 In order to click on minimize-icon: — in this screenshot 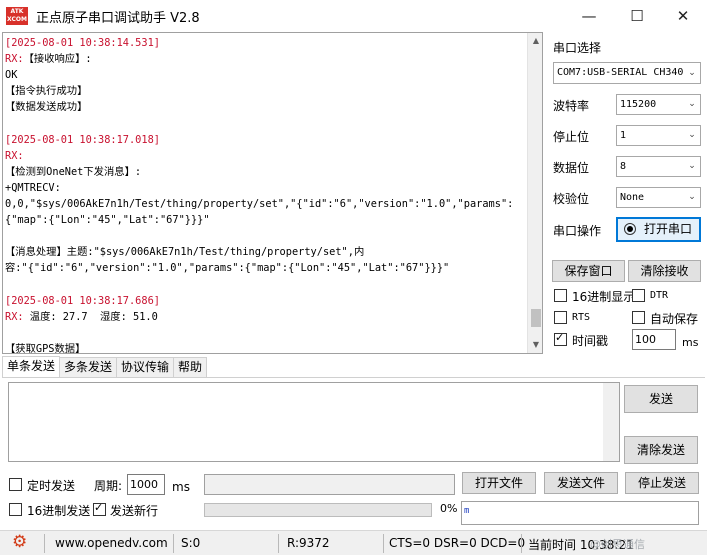, I will do `click(589, 16)`.